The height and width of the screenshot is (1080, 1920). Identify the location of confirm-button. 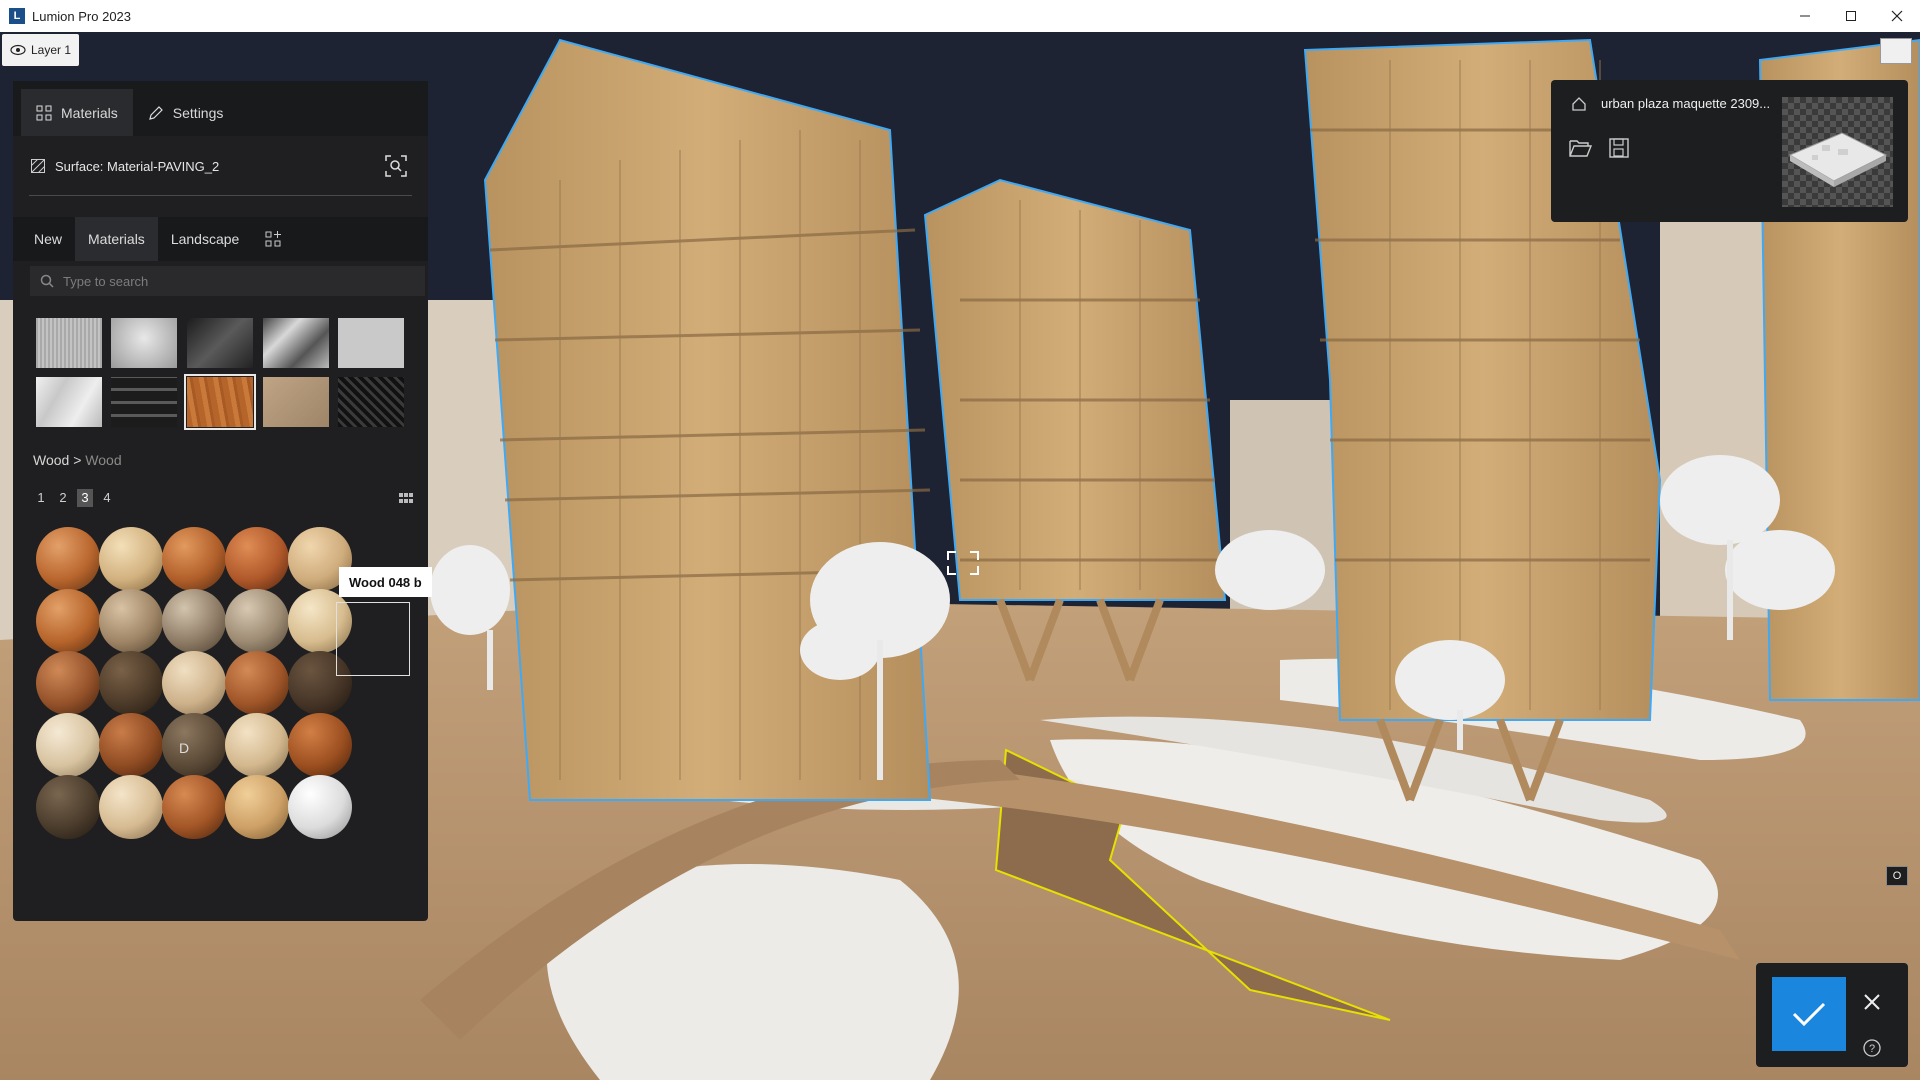
(1809, 1014).